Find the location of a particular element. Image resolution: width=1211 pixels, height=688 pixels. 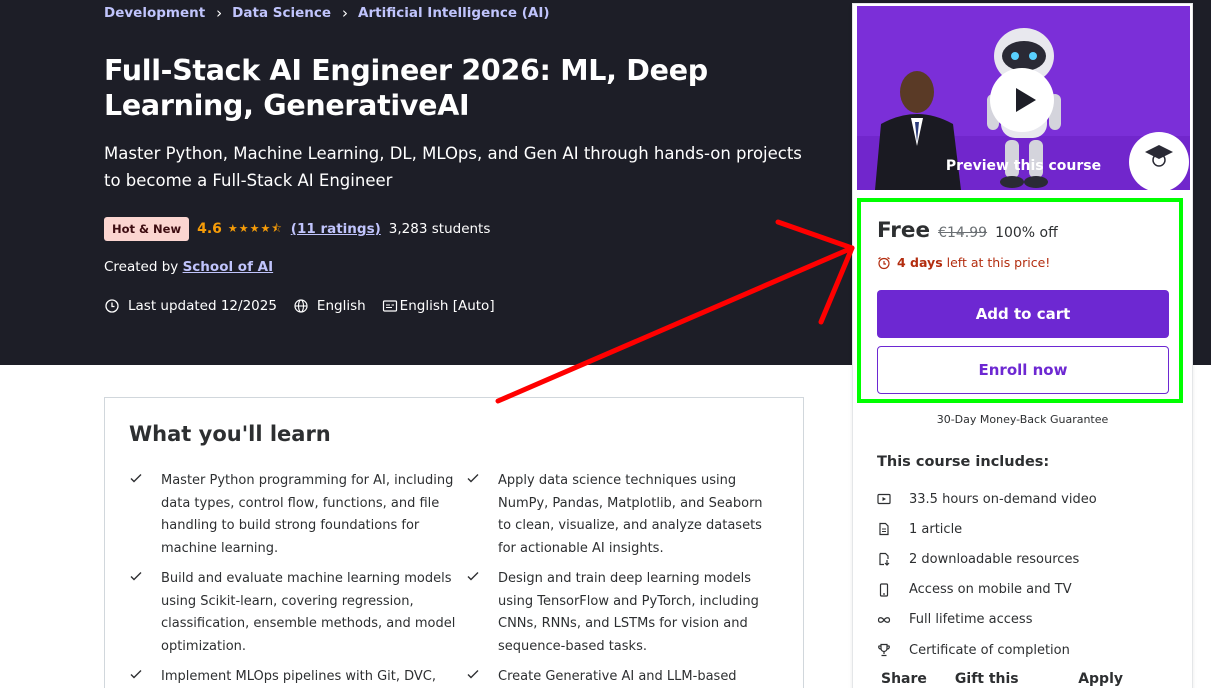

play-icon is located at coordinates (1022, 100).